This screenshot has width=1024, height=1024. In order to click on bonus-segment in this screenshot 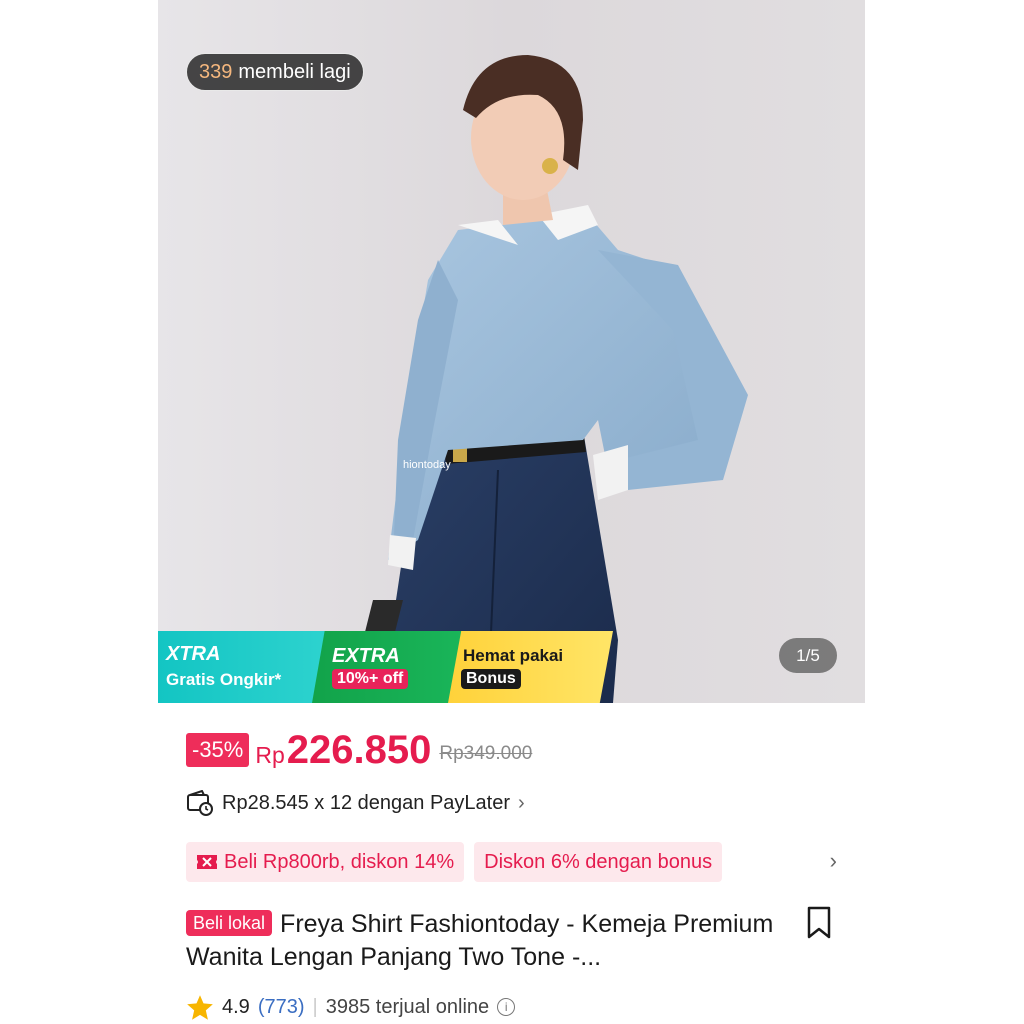, I will do `click(530, 667)`.